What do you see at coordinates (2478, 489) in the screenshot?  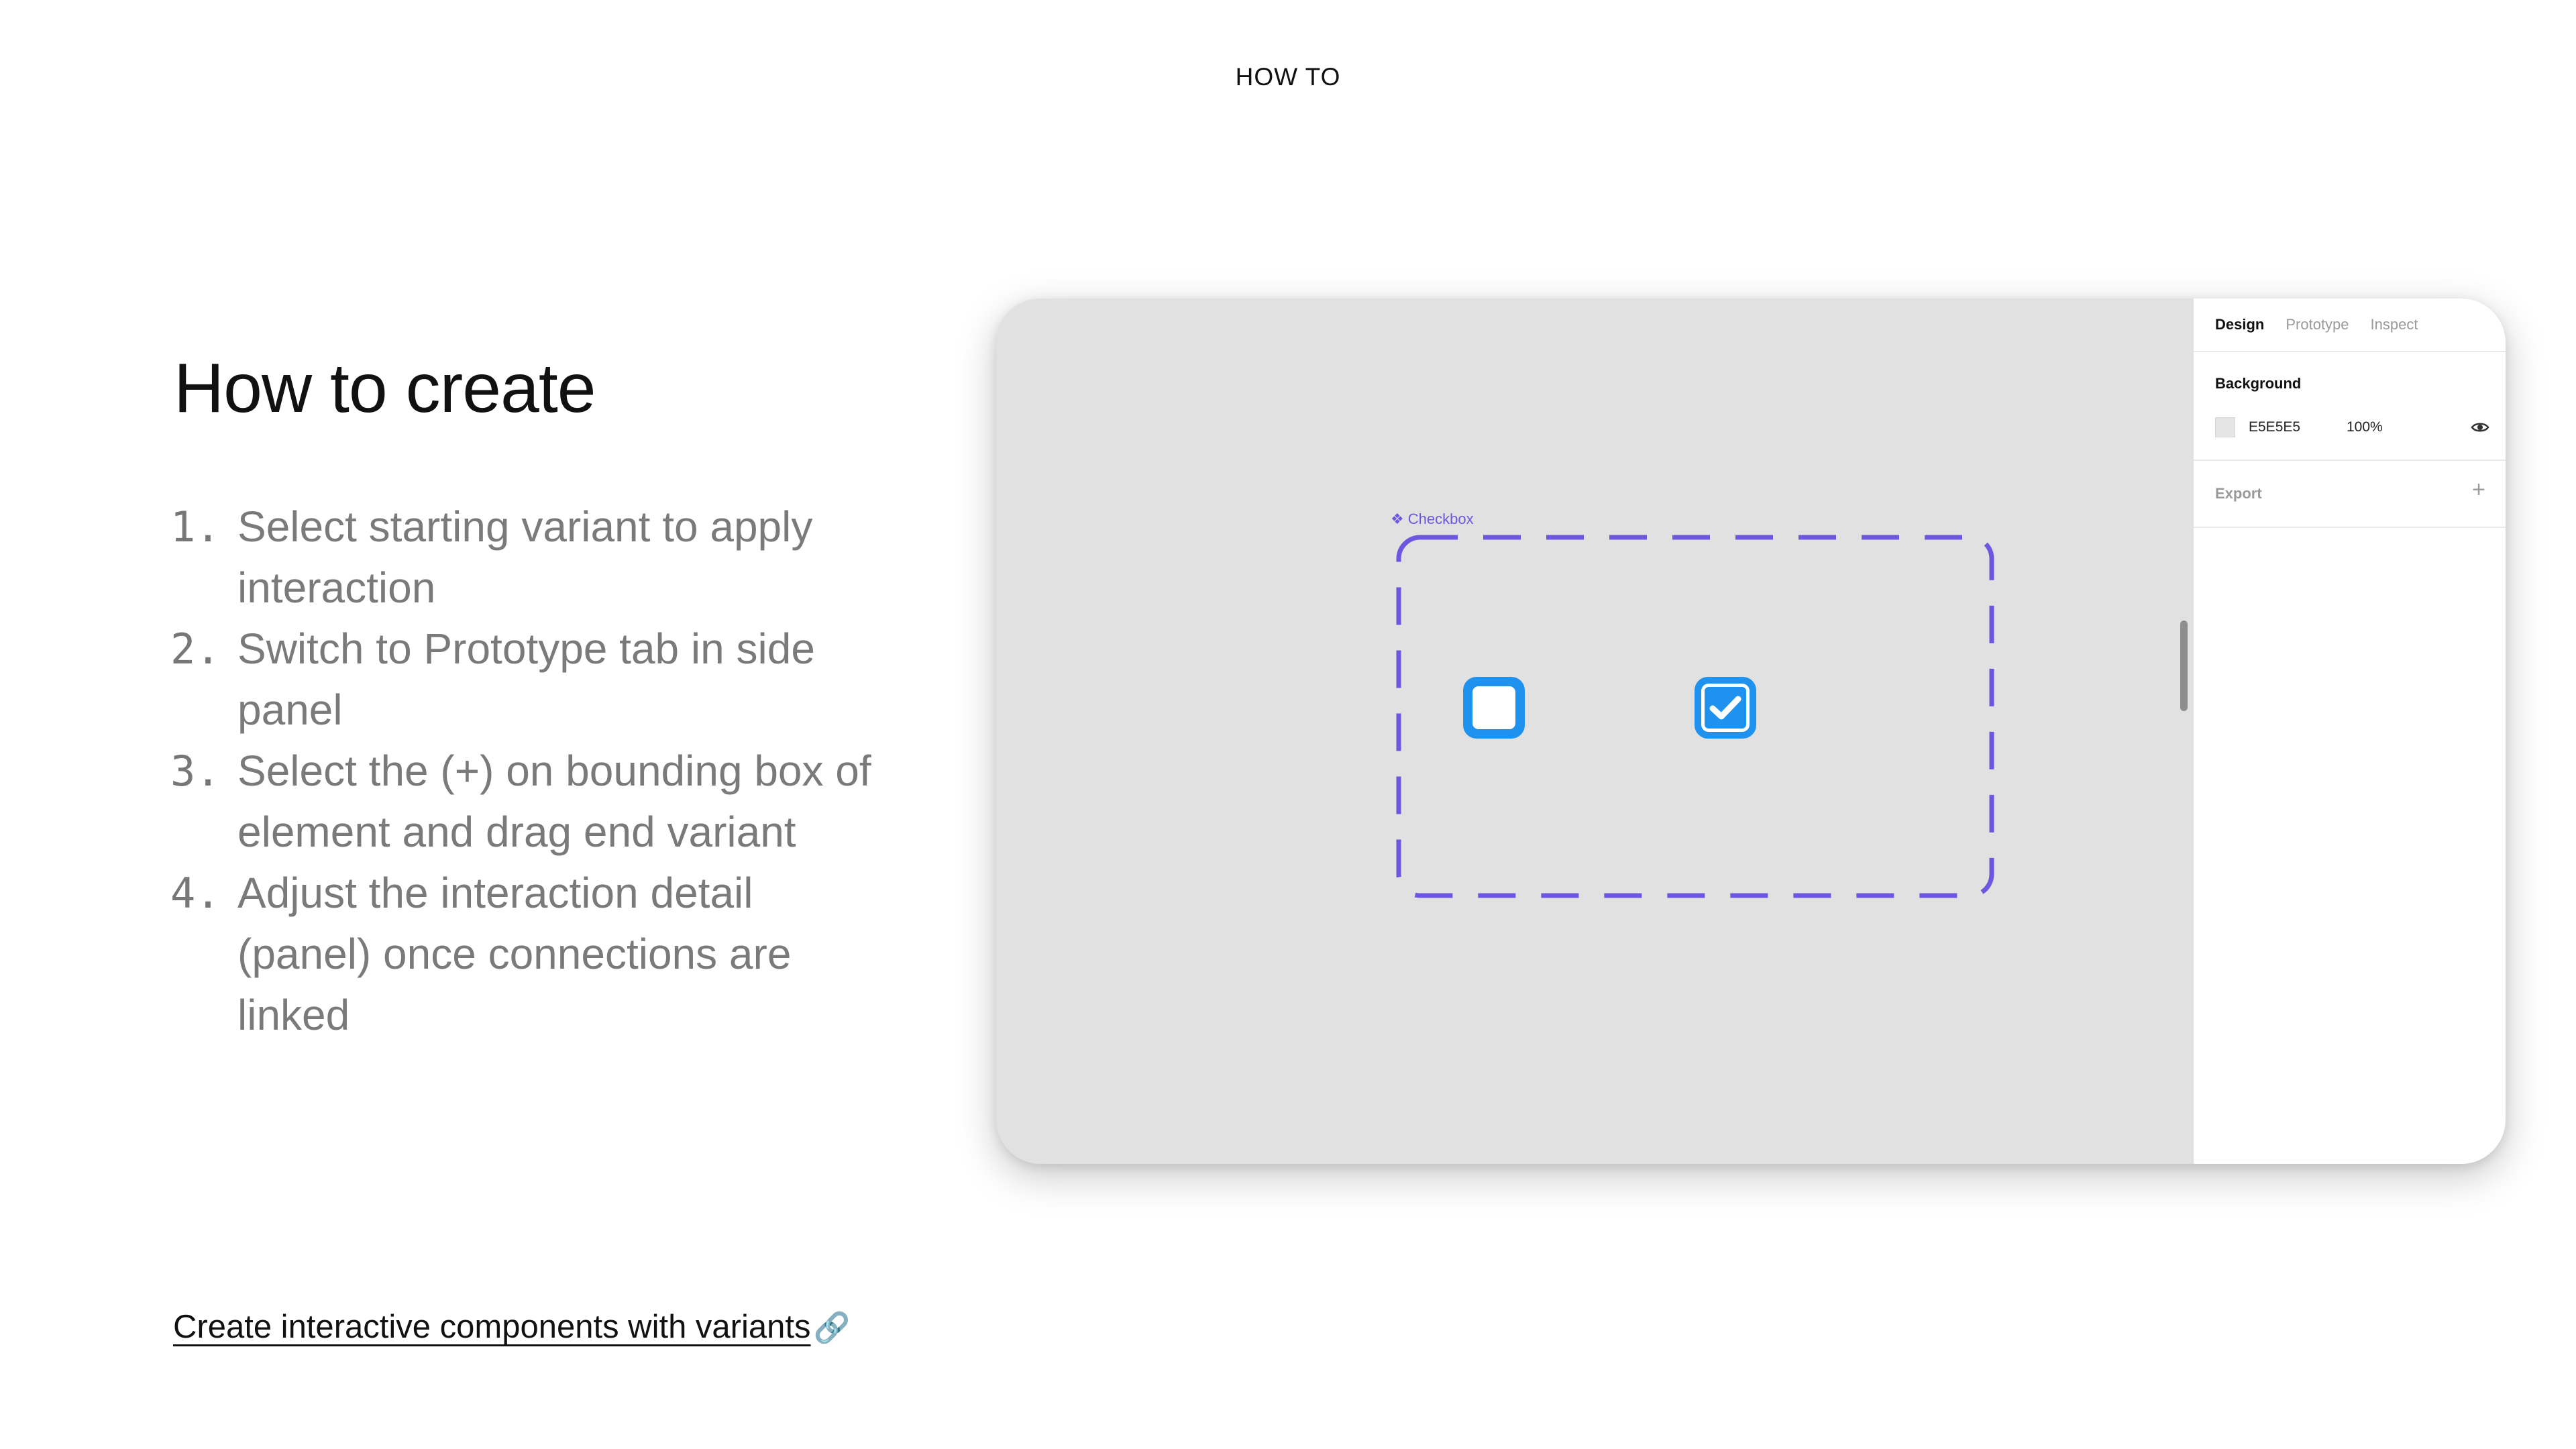 I see `plus-icon: +` at bounding box center [2478, 489].